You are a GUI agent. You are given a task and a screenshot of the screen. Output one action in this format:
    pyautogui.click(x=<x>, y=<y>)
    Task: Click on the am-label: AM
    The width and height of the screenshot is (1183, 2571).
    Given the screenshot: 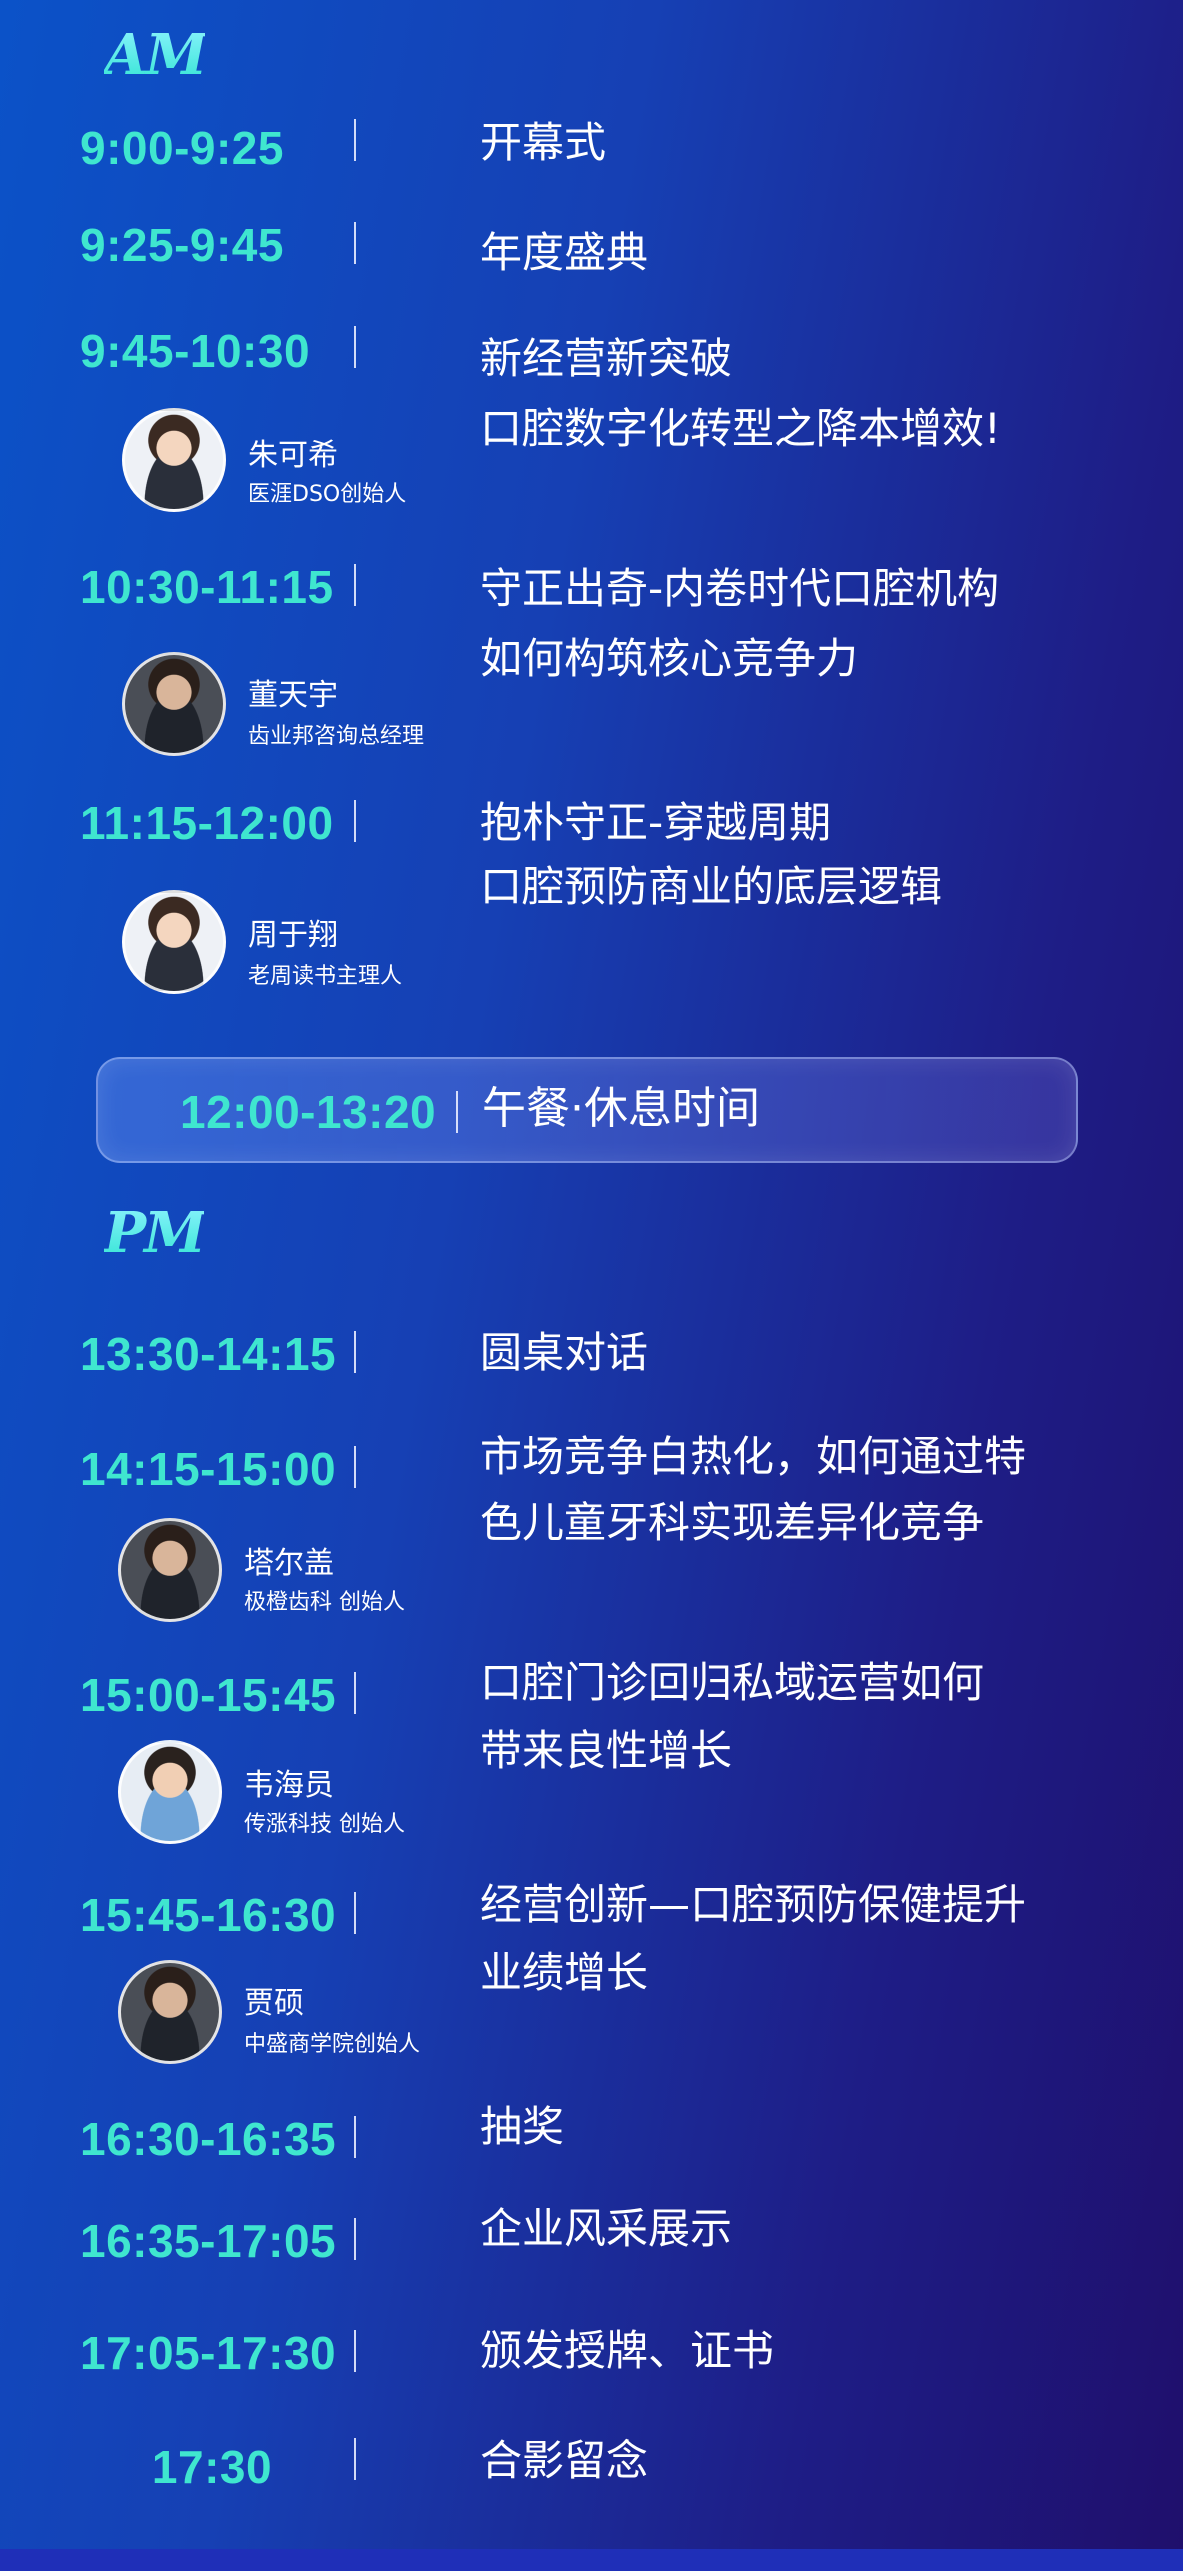 What is the action you would take?
    pyautogui.click(x=155, y=55)
    